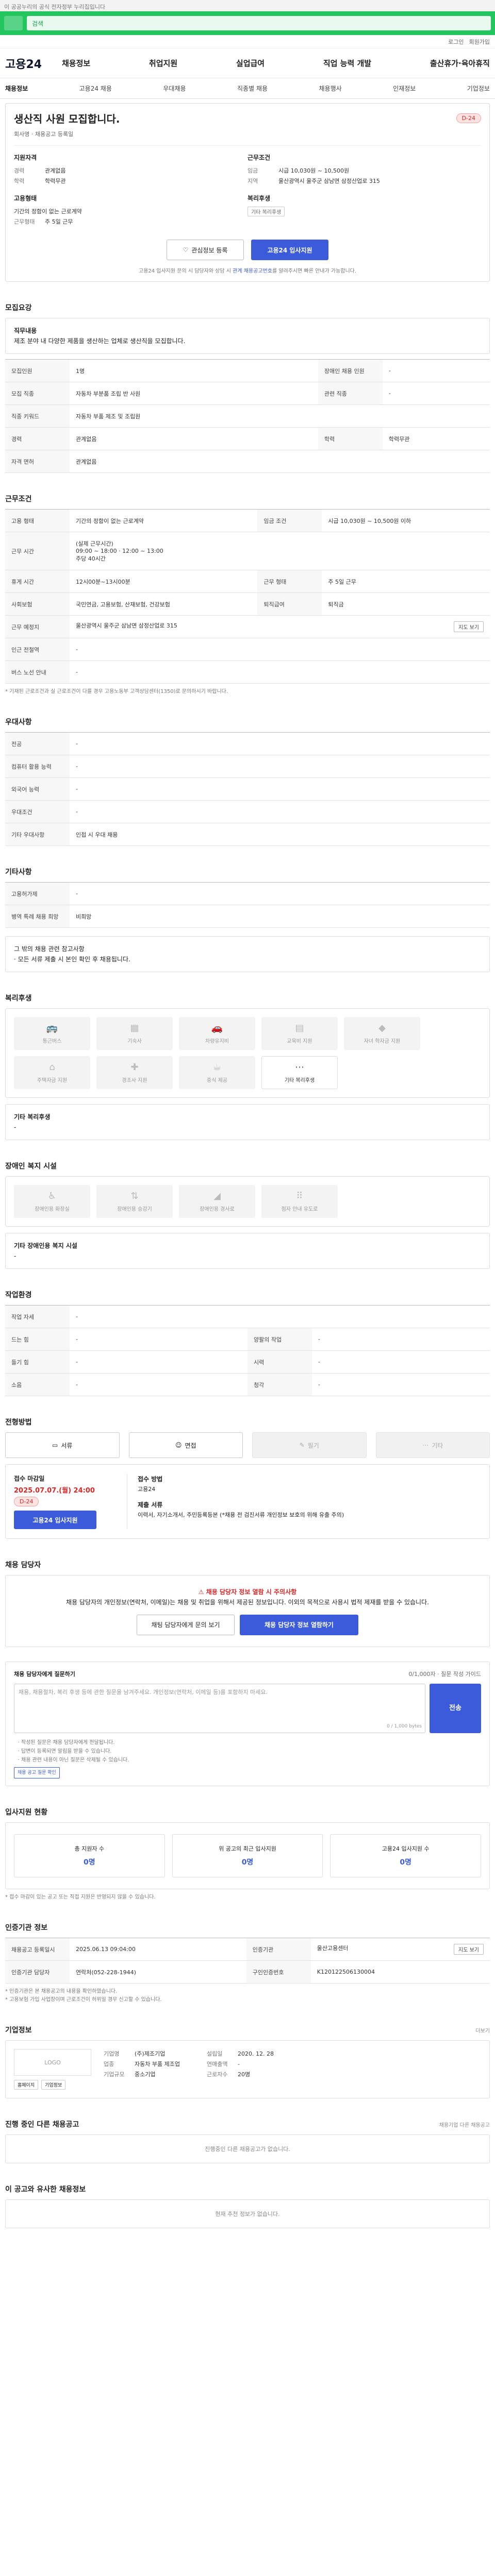 This screenshot has height=2576, width=495. I want to click on company-value: 중소기업, so click(145, 2074).